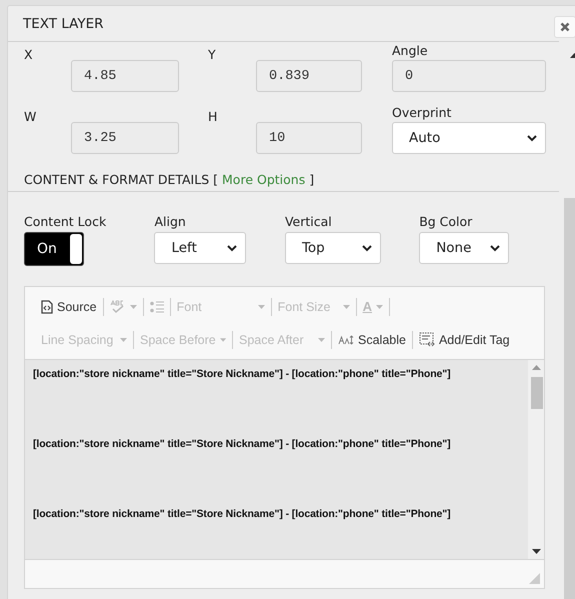 The image size is (575, 599). Describe the element at coordinates (125, 138) in the screenshot. I see `number-field: 3.25` at that location.